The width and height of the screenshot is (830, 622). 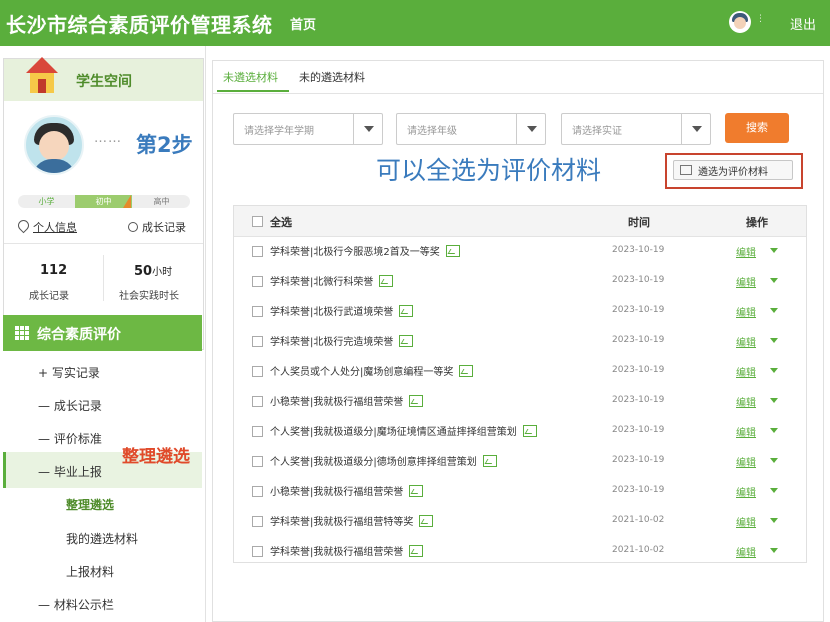 What do you see at coordinates (471, 129) in the screenshot?
I see `select-grade: 请选择年级` at bounding box center [471, 129].